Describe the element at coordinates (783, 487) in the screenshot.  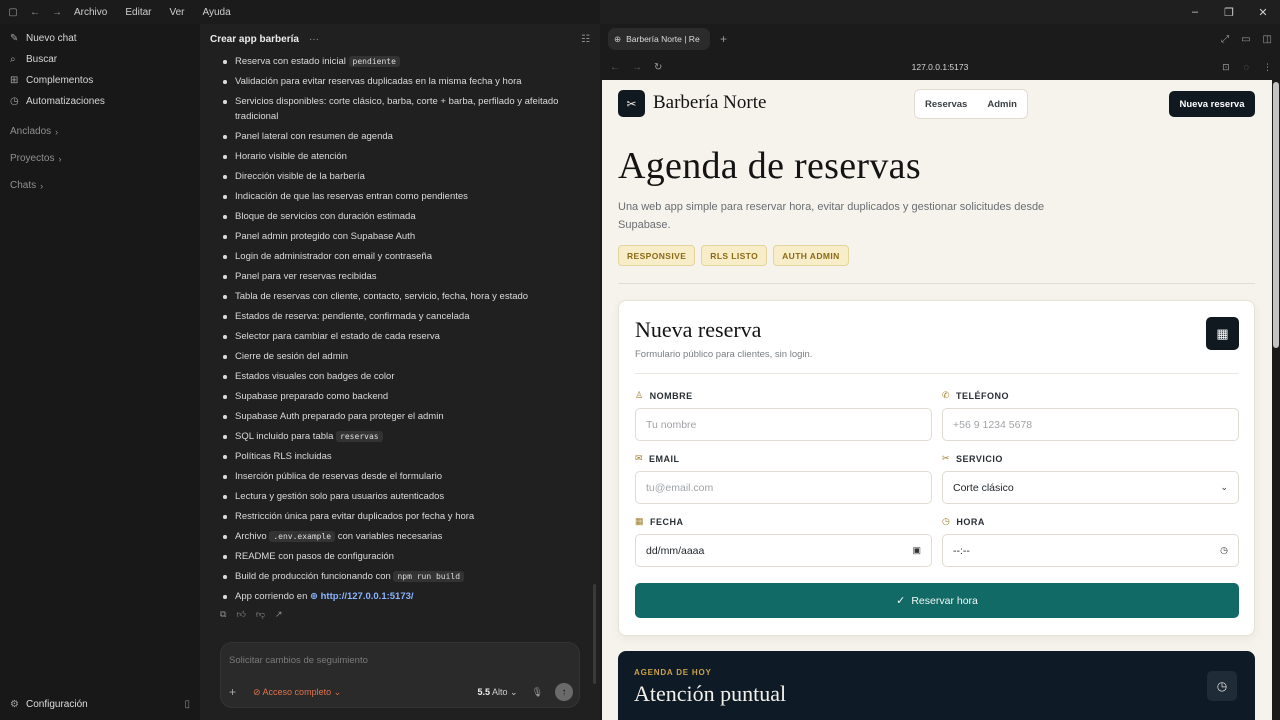
I see `email-field: tu@email.com` at that location.